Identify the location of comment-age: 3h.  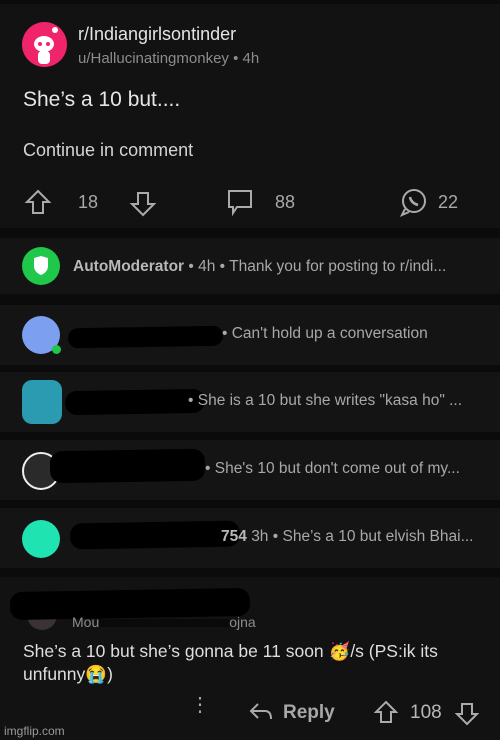
(260, 536).